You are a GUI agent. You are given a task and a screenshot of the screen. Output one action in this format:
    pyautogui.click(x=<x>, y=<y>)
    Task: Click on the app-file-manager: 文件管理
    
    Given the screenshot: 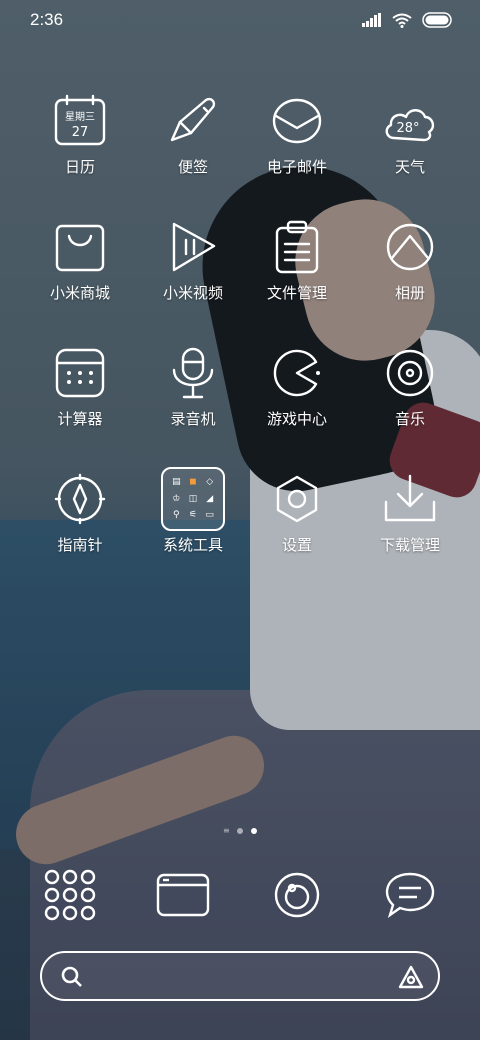 What is the action you would take?
    pyautogui.click(x=297, y=271)
    